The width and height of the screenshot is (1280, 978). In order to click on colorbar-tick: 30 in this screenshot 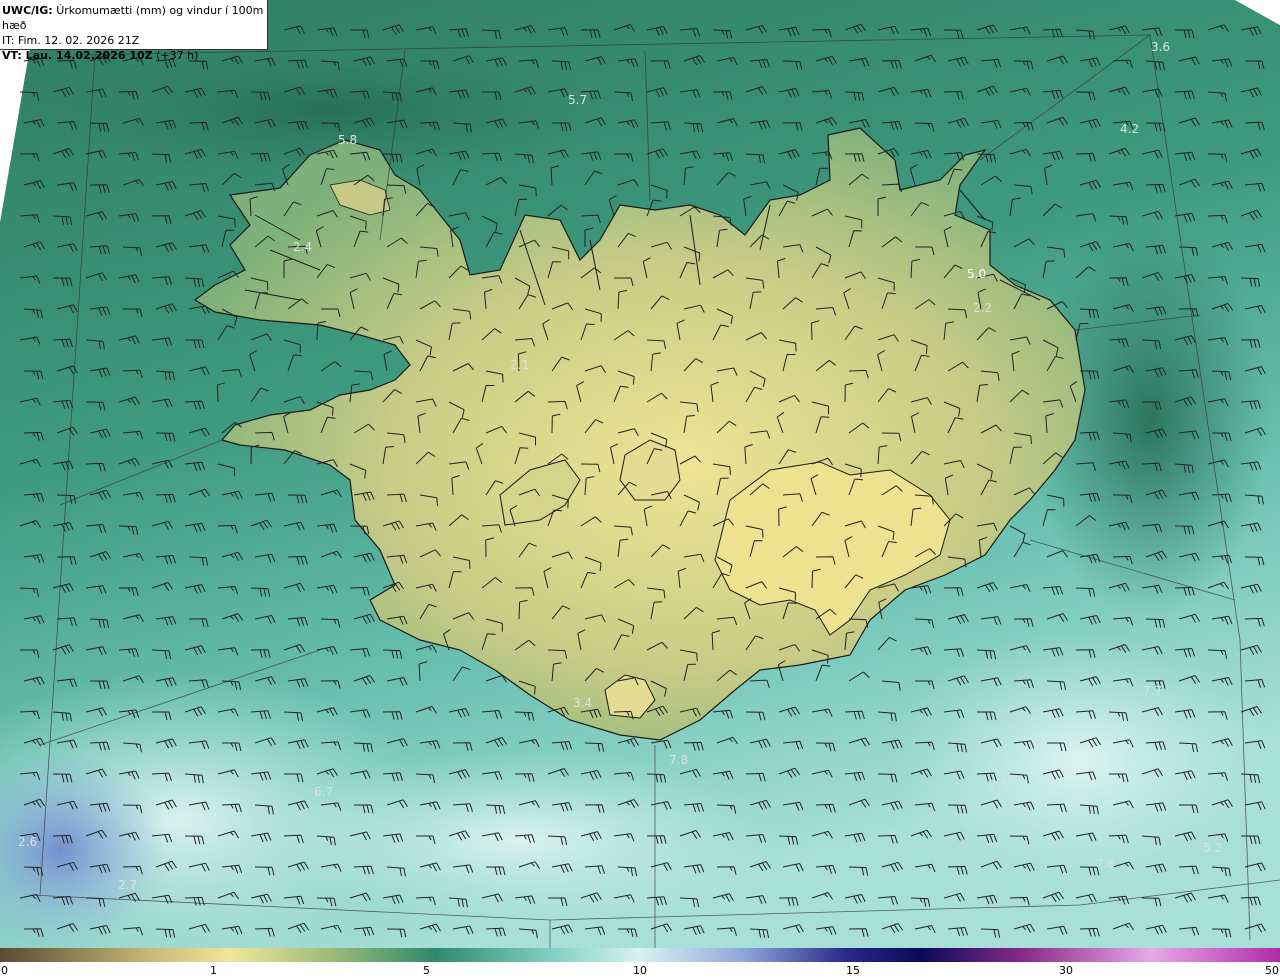, I will do `click(1066, 970)`.